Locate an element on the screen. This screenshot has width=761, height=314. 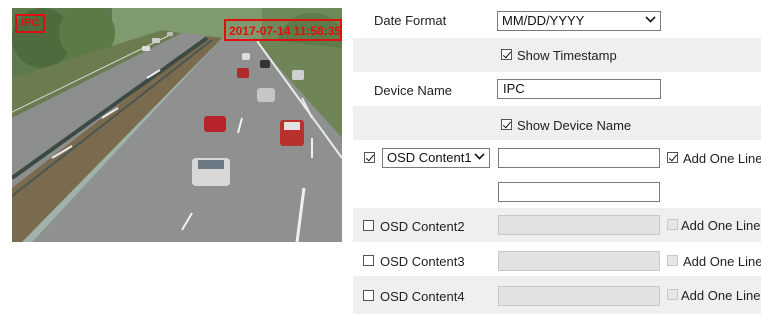
osd-content3-checkbox is located at coordinates (368, 260).